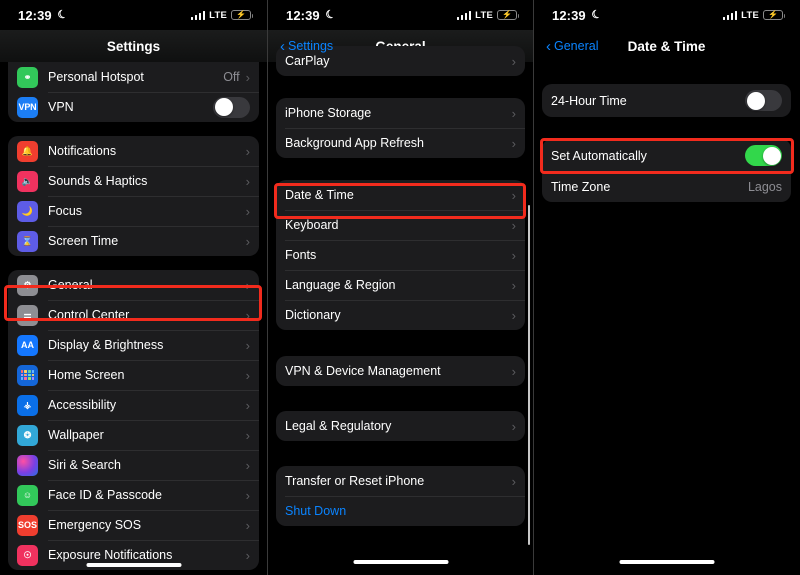  Describe the element at coordinates (528, 375) in the screenshot. I see `vertical-scrollbar` at that location.